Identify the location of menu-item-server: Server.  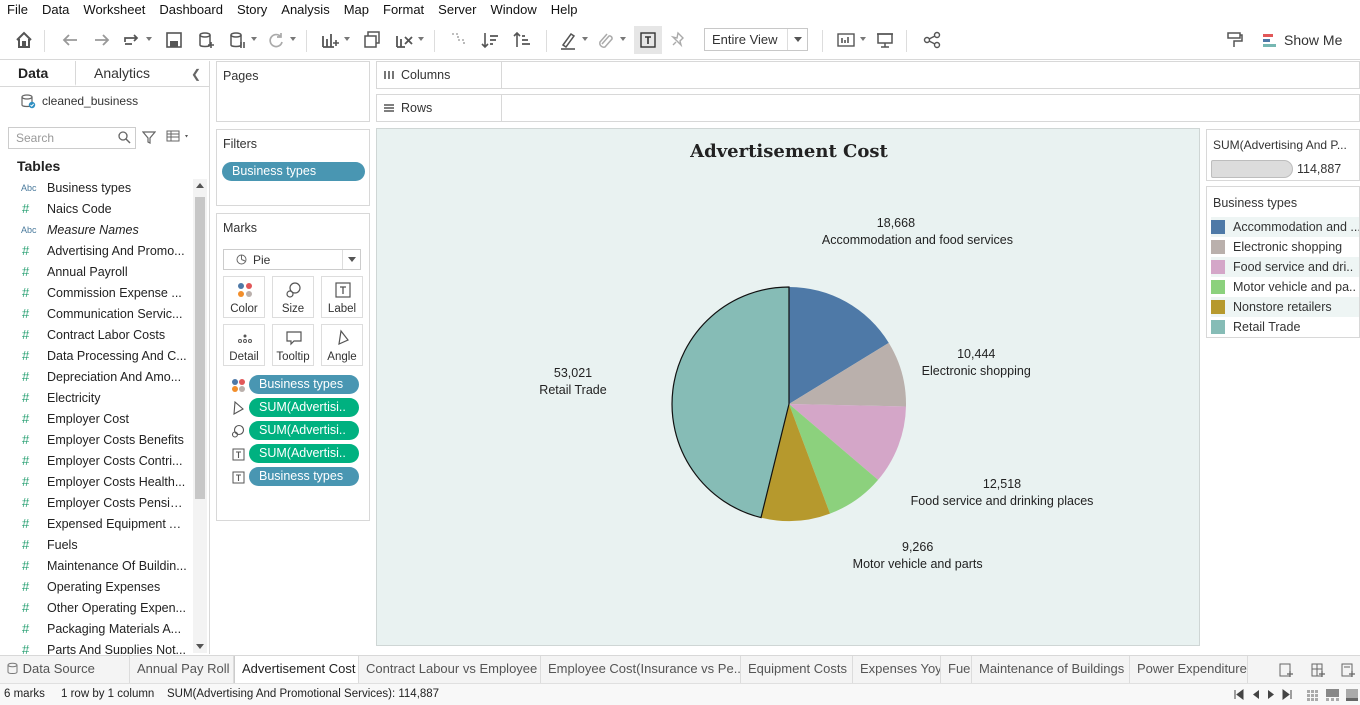
(457, 10).